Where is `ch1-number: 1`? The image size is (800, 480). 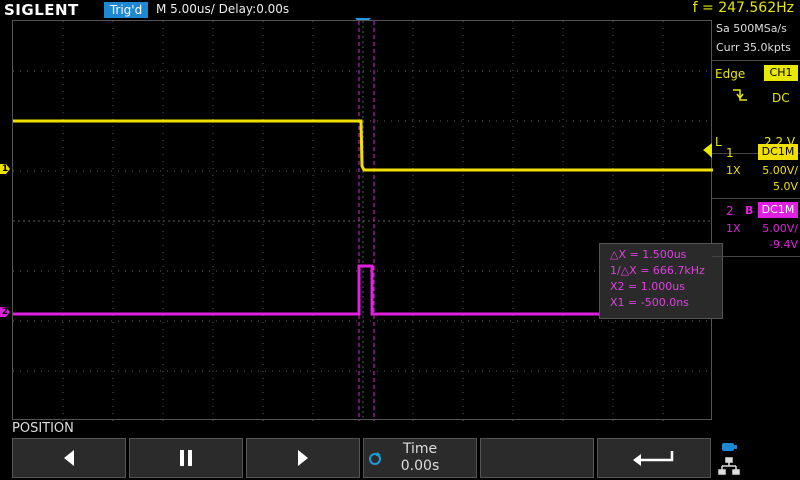
ch1-number: 1 is located at coordinates (730, 153).